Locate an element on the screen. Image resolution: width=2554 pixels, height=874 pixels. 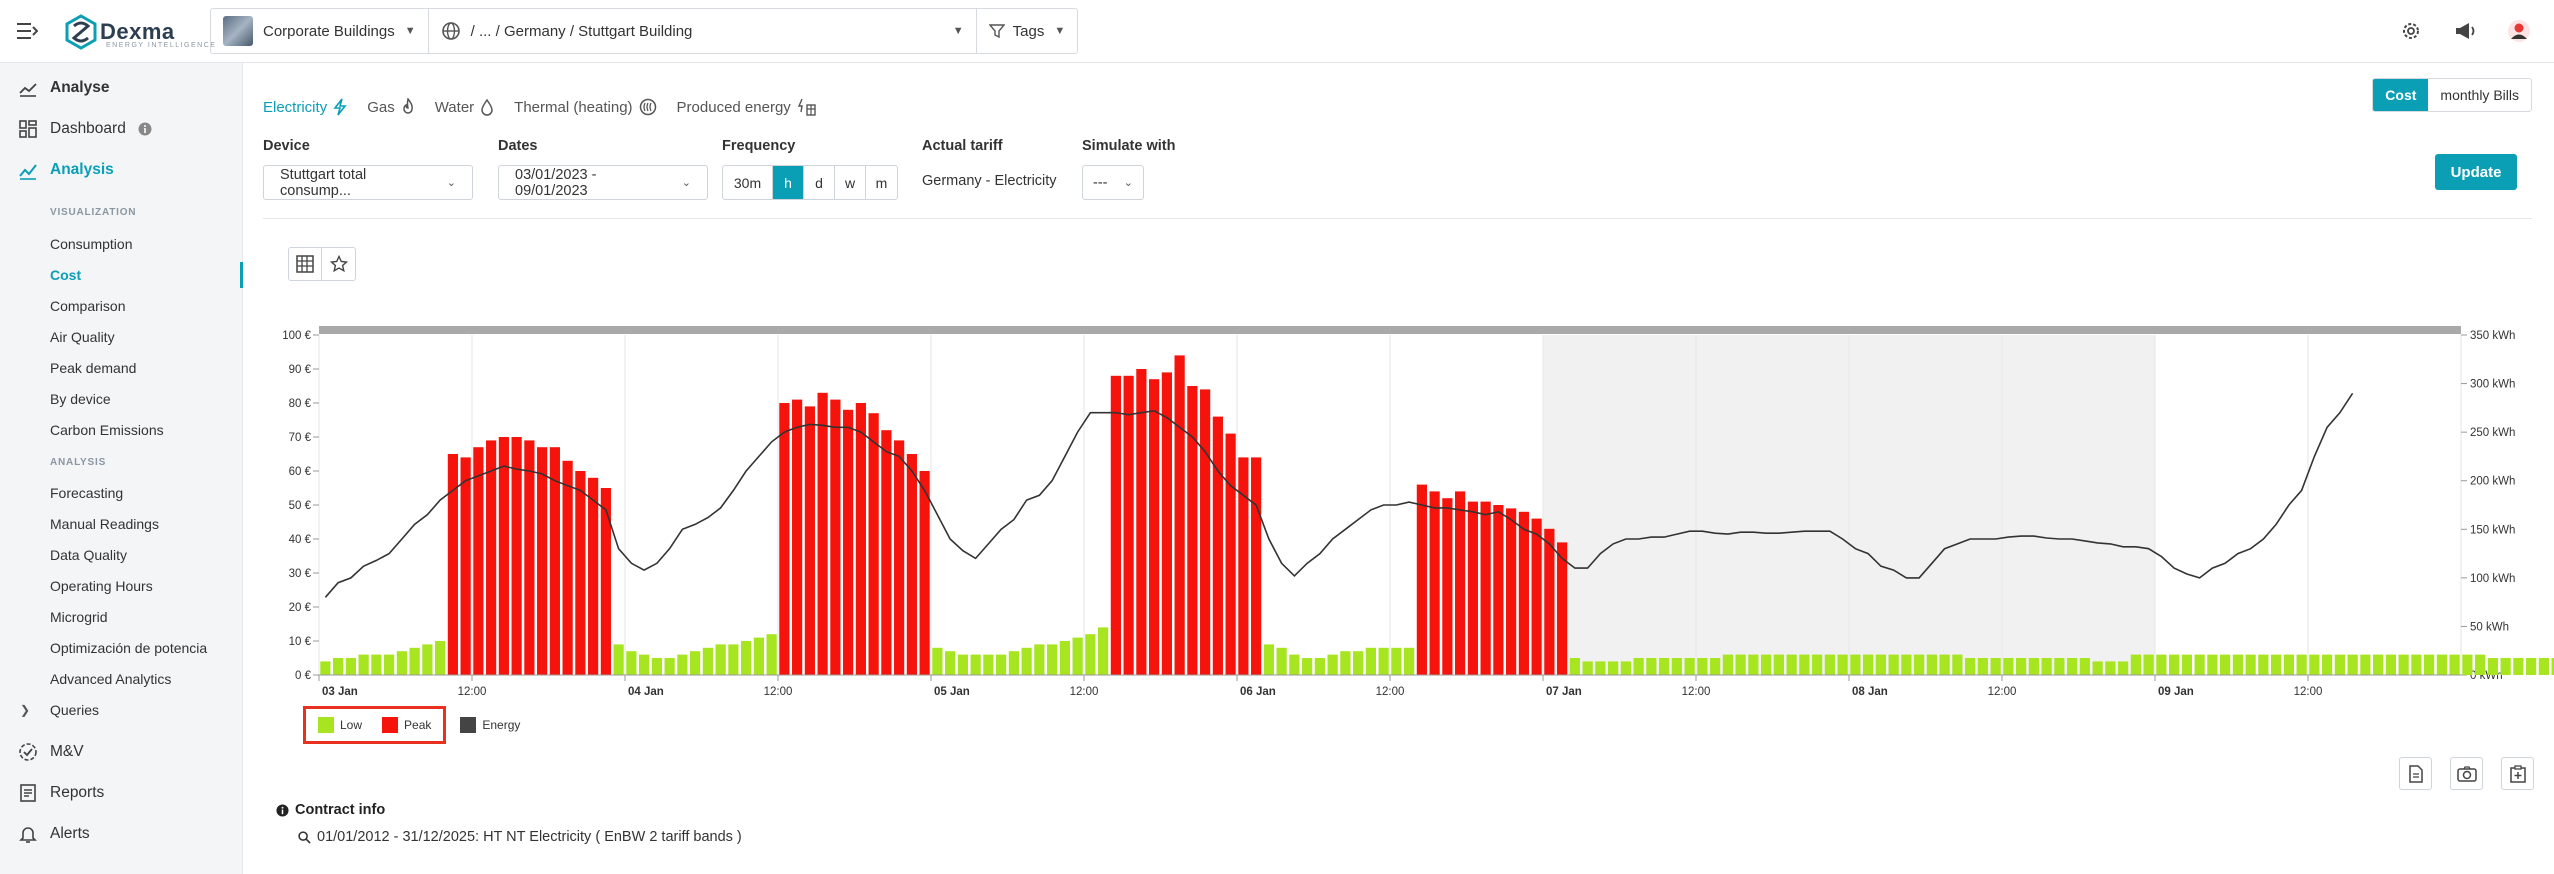
sidebar-item-operating-hours: Operating Hours is located at coordinates (145, 586).